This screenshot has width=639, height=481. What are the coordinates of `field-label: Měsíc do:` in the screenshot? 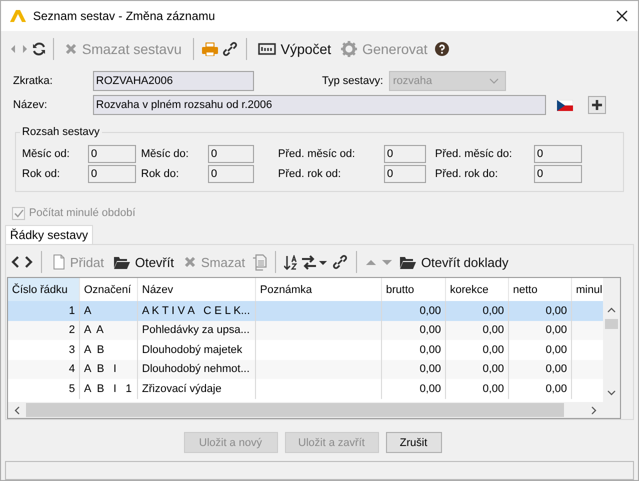 It's located at (165, 154).